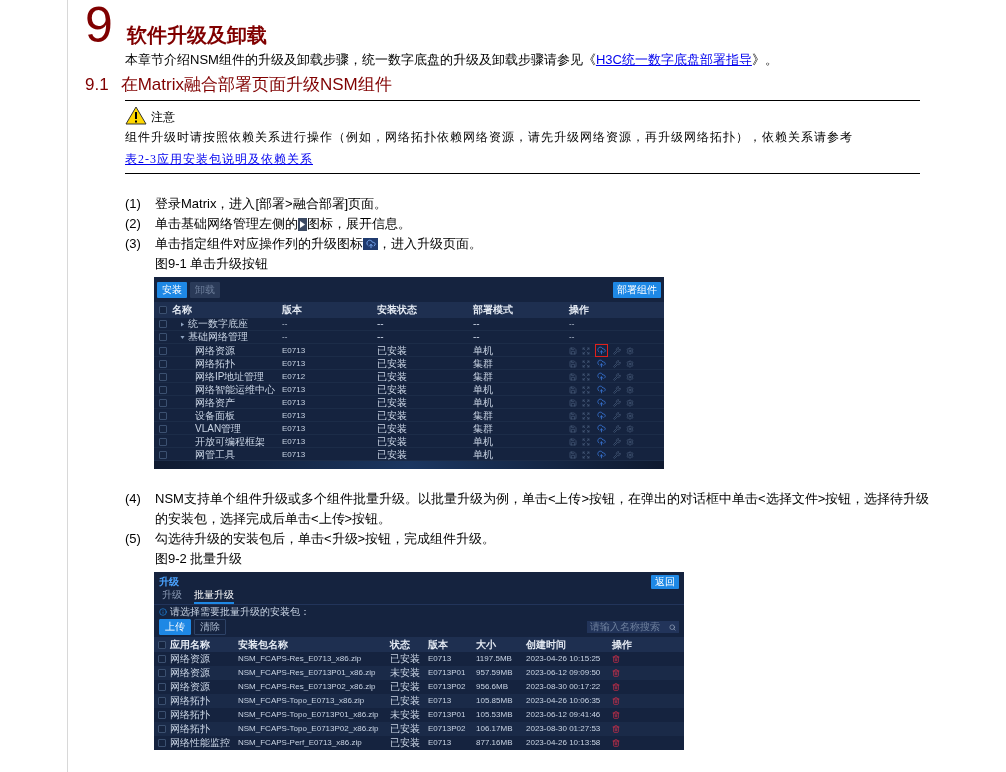  Describe the element at coordinates (182, 337) in the screenshot. I see `caret-down-icon` at that location.